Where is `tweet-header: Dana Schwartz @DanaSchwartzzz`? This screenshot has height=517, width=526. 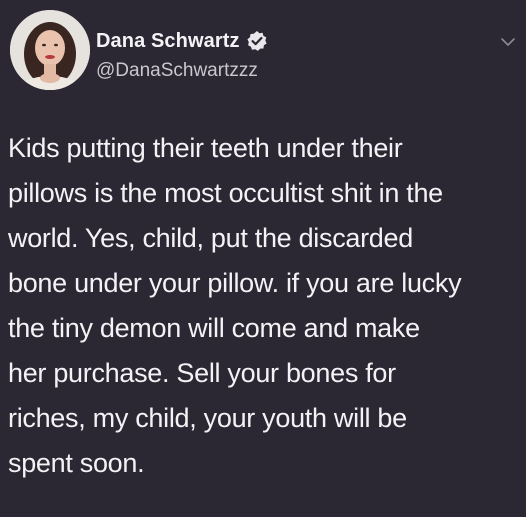 tweet-header: Dana Schwartz @DanaSchwartzzz is located at coordinates (263, 50).